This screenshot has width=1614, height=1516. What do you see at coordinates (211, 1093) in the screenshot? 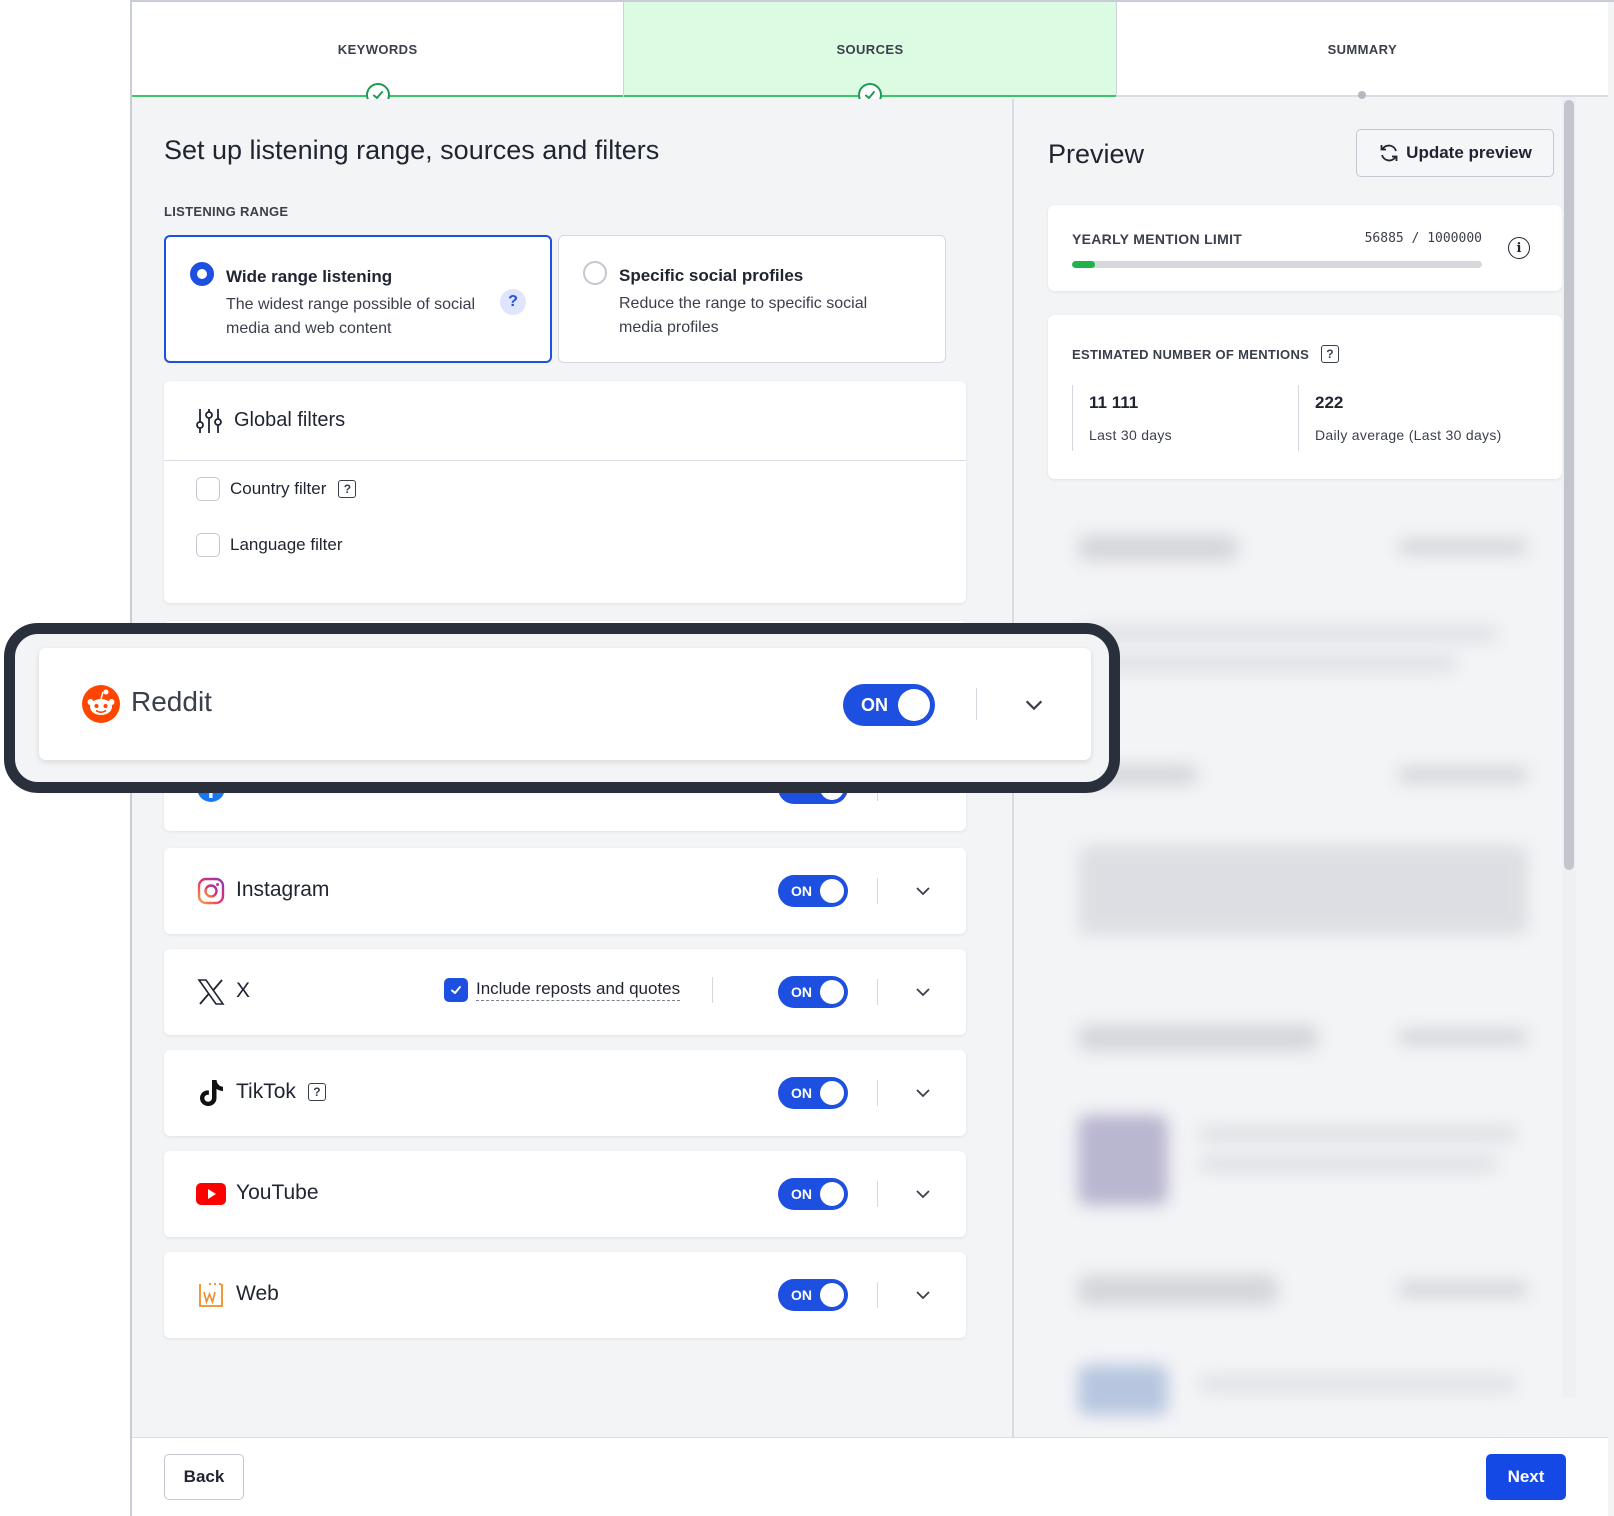
I see `tiktok-icon` at bounding box center [211, 1093].